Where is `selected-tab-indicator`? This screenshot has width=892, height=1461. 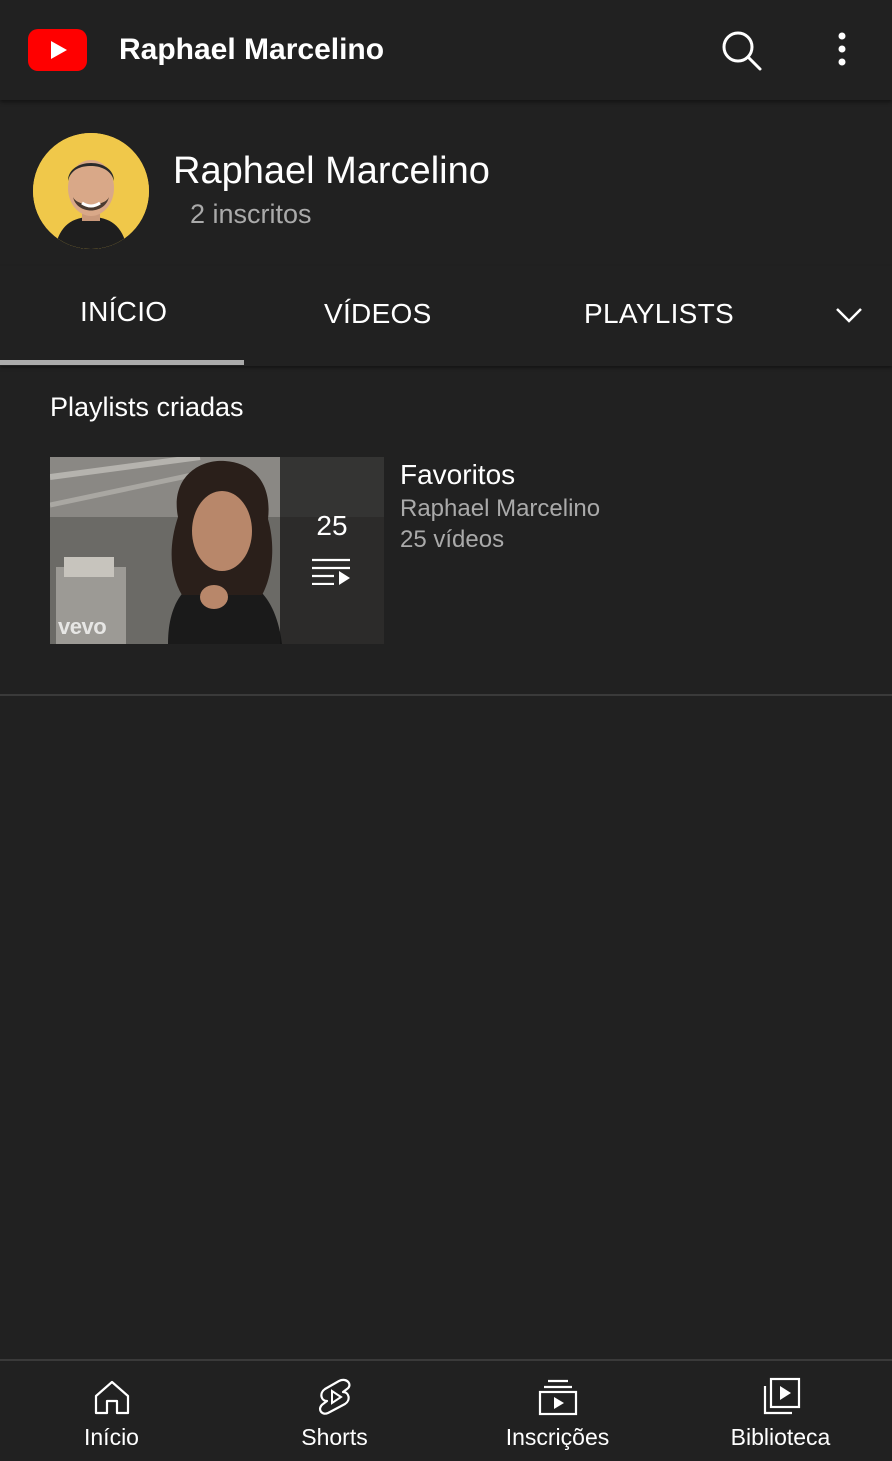
selected-tab-indicator is located at coordinates (122, 362).